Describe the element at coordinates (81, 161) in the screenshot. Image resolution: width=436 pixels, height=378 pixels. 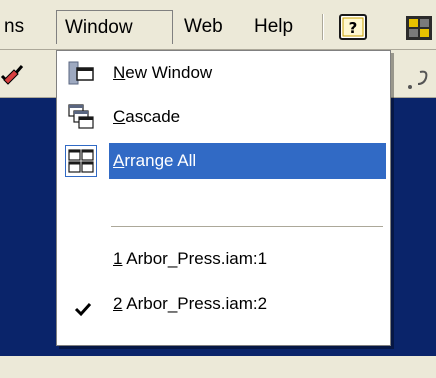
I see `arrange-all-icon` at that location.